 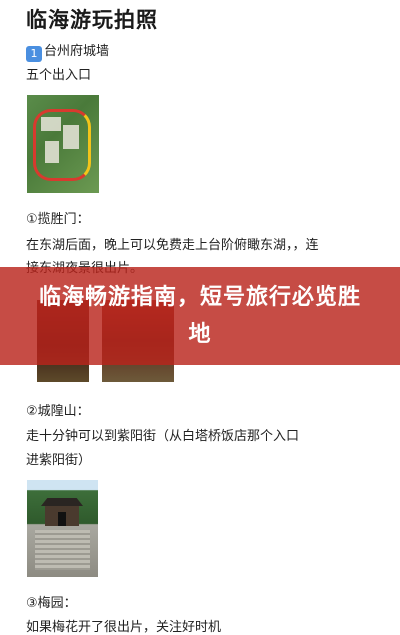 What do you see at coordinates (62, 528) in the screenshot?
I see `chenghuang-mountain-gate-photo` at bounding box center [62, 528].